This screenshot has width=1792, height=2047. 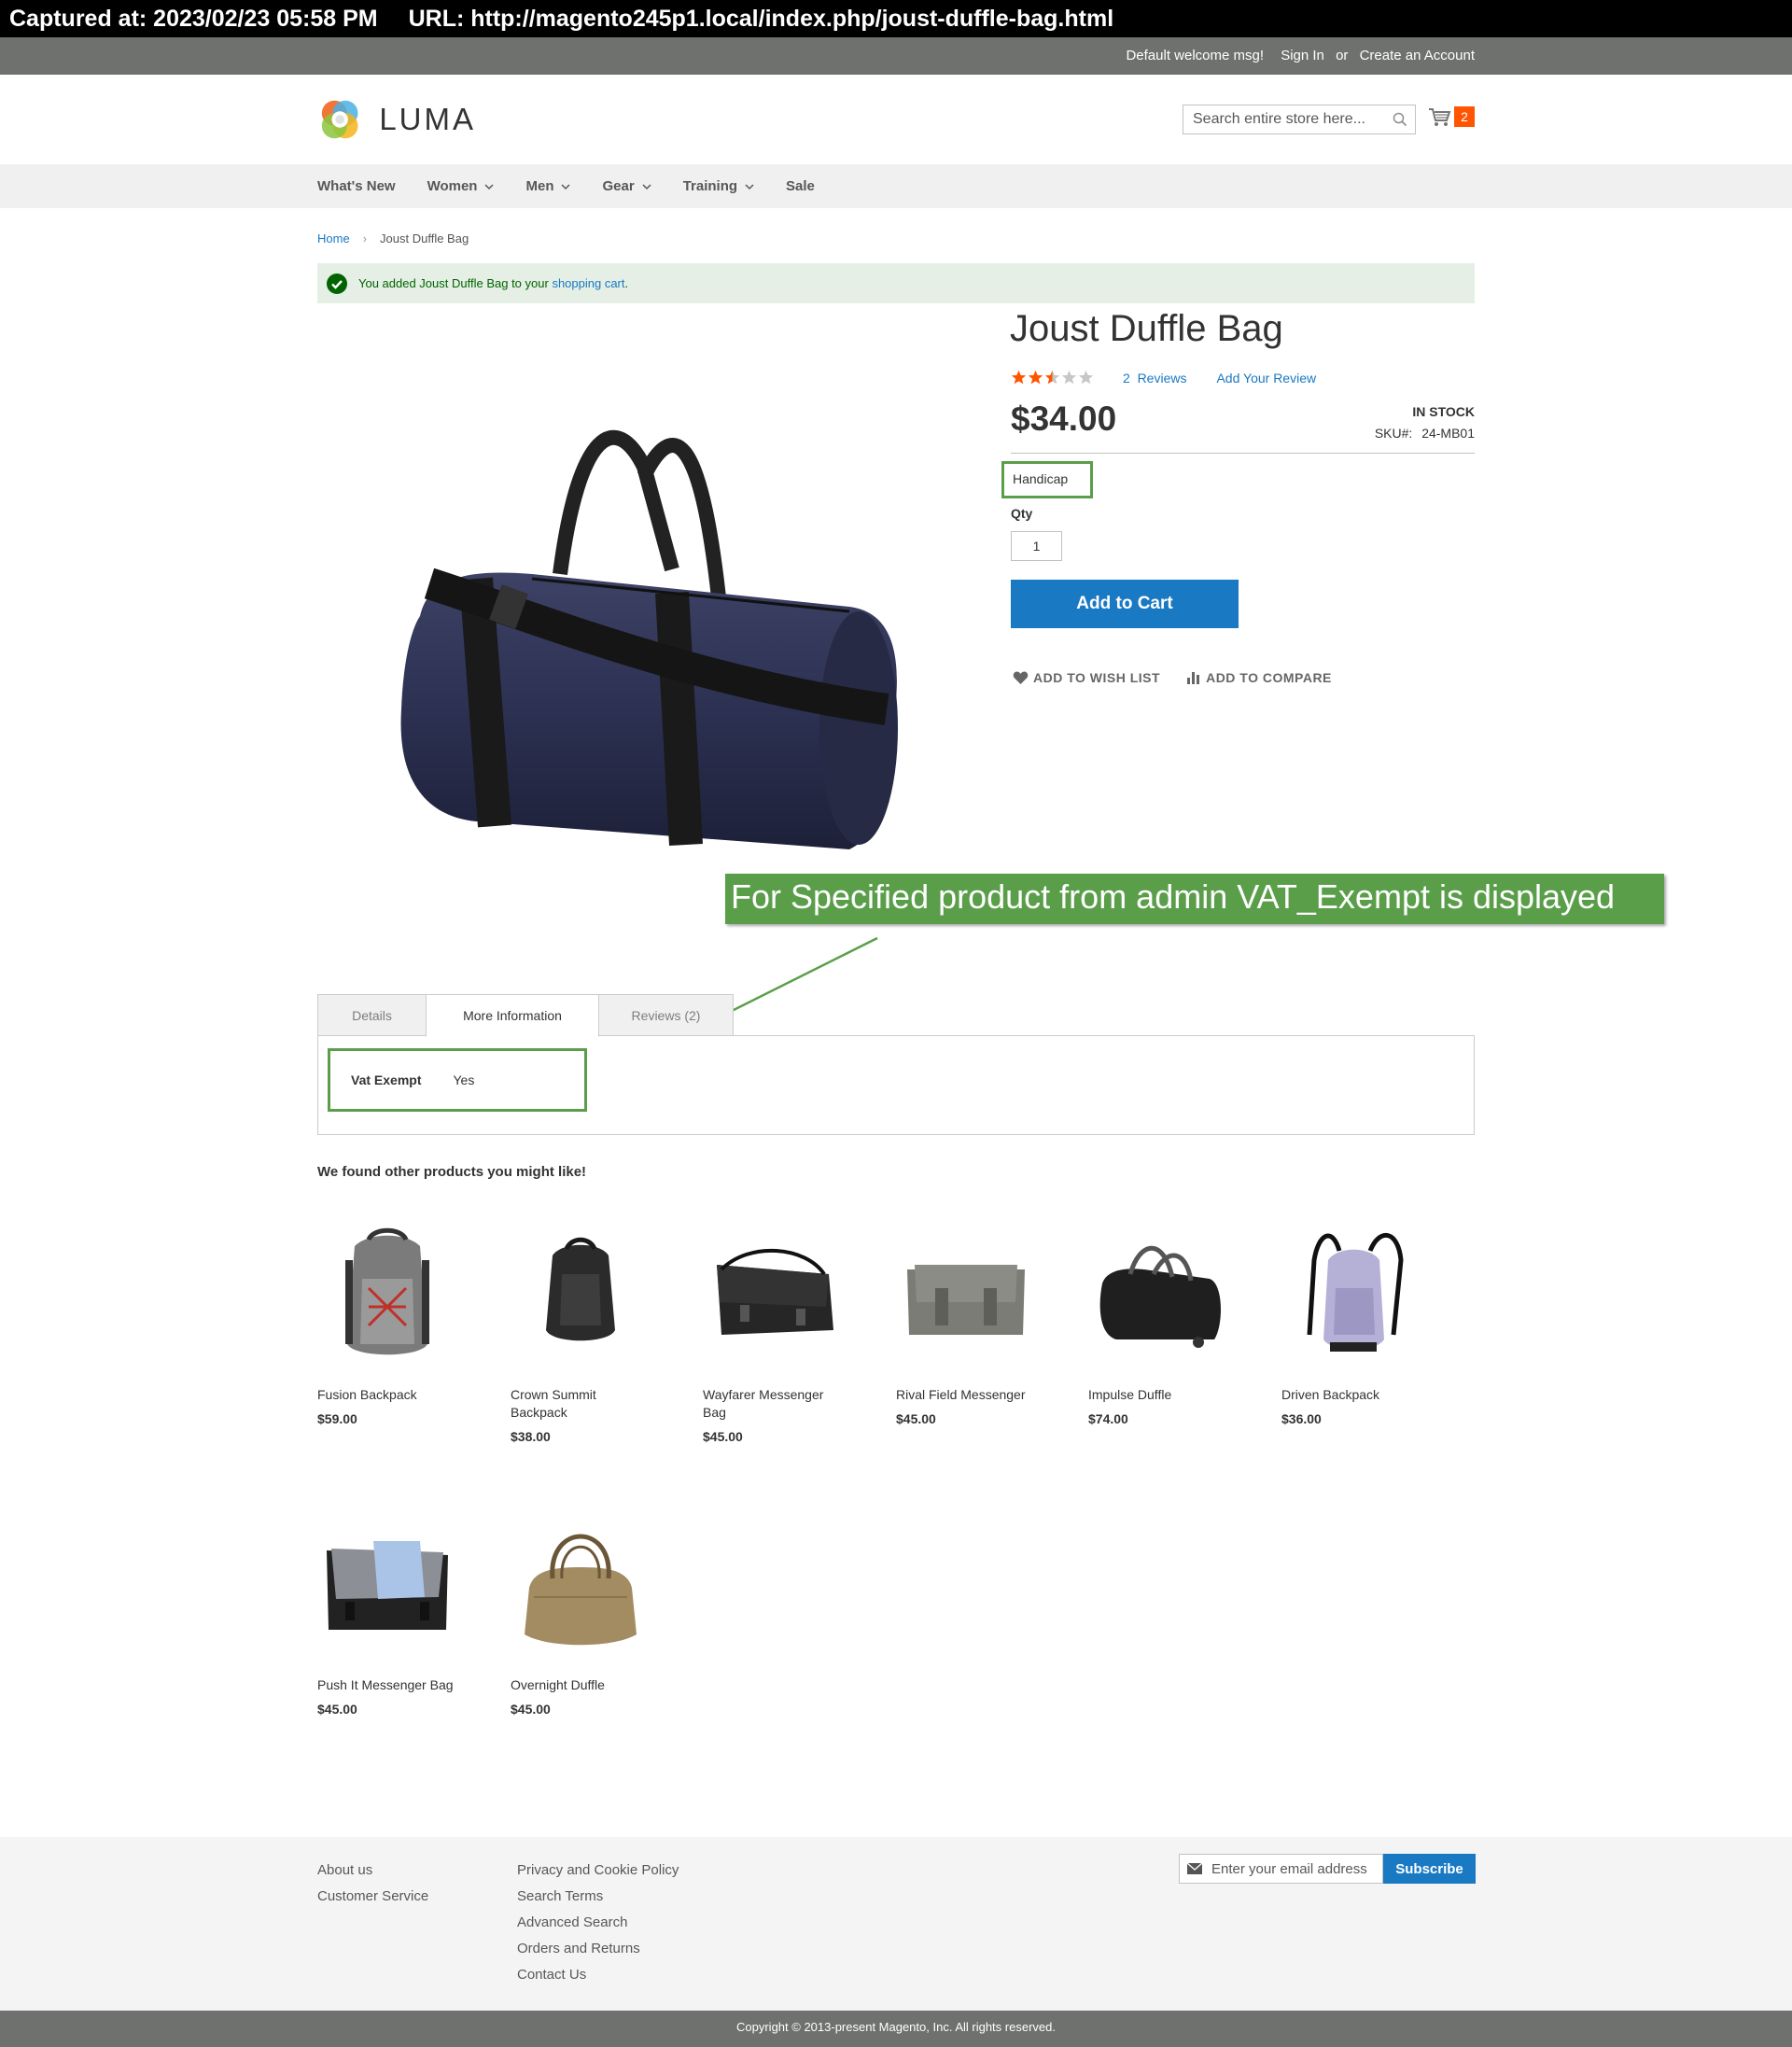 I want to click on tab-more-information: More Information, so click(x=512, y=1015).